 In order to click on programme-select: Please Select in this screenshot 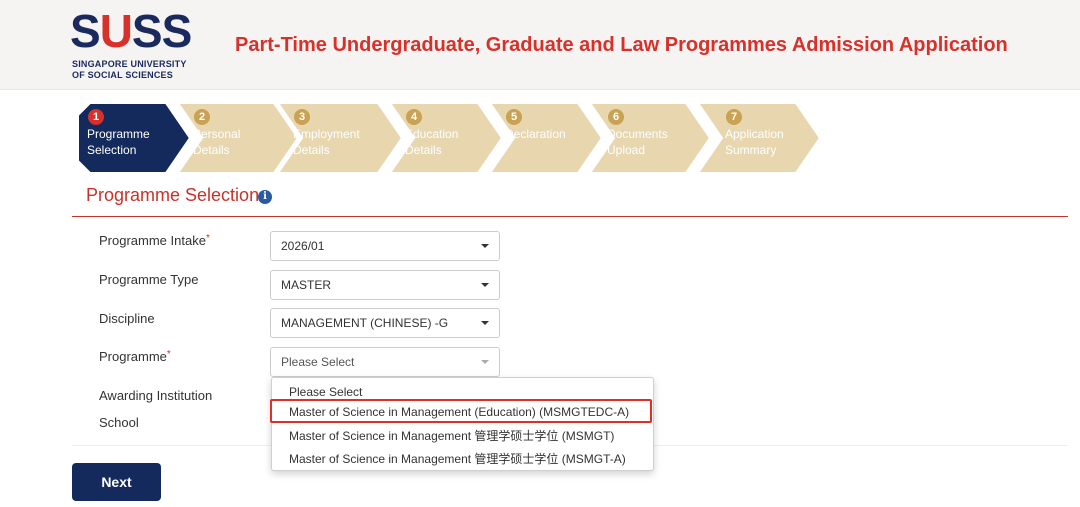, I will do `click(385, 362)`.